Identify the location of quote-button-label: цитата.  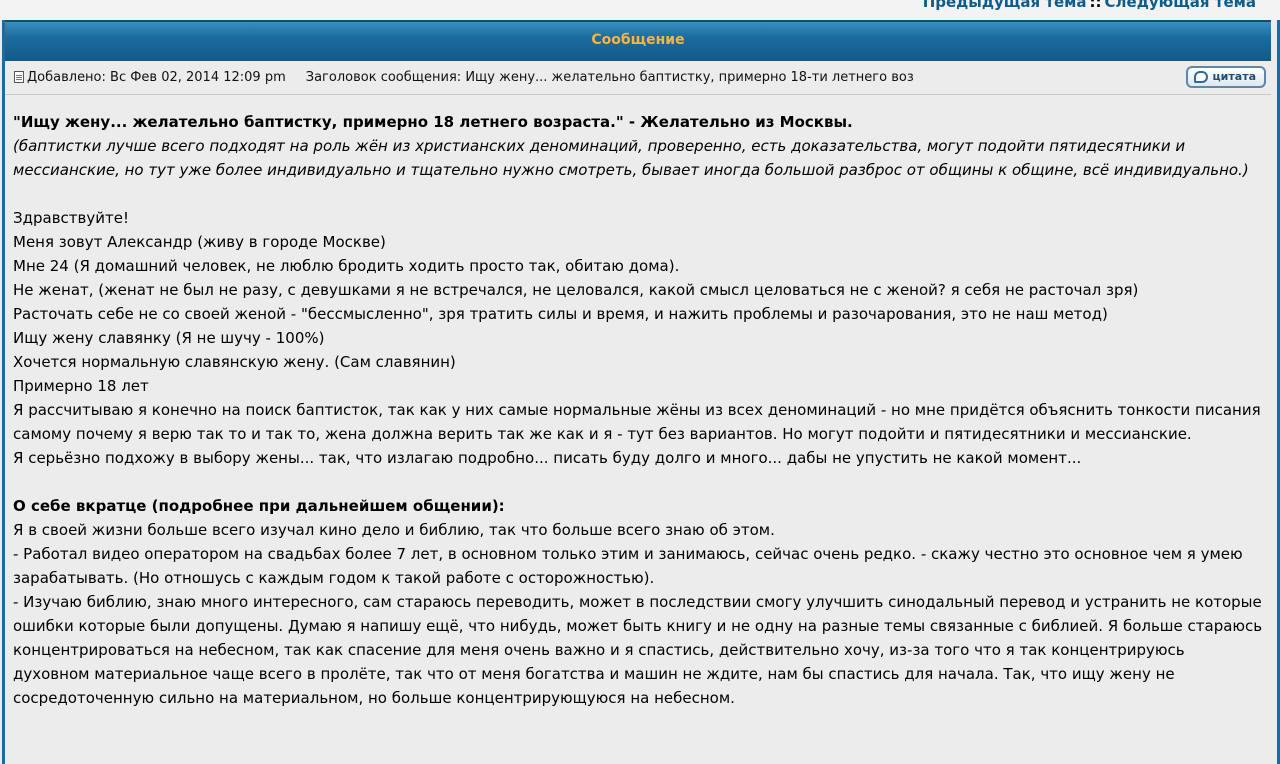
(1234, 76).